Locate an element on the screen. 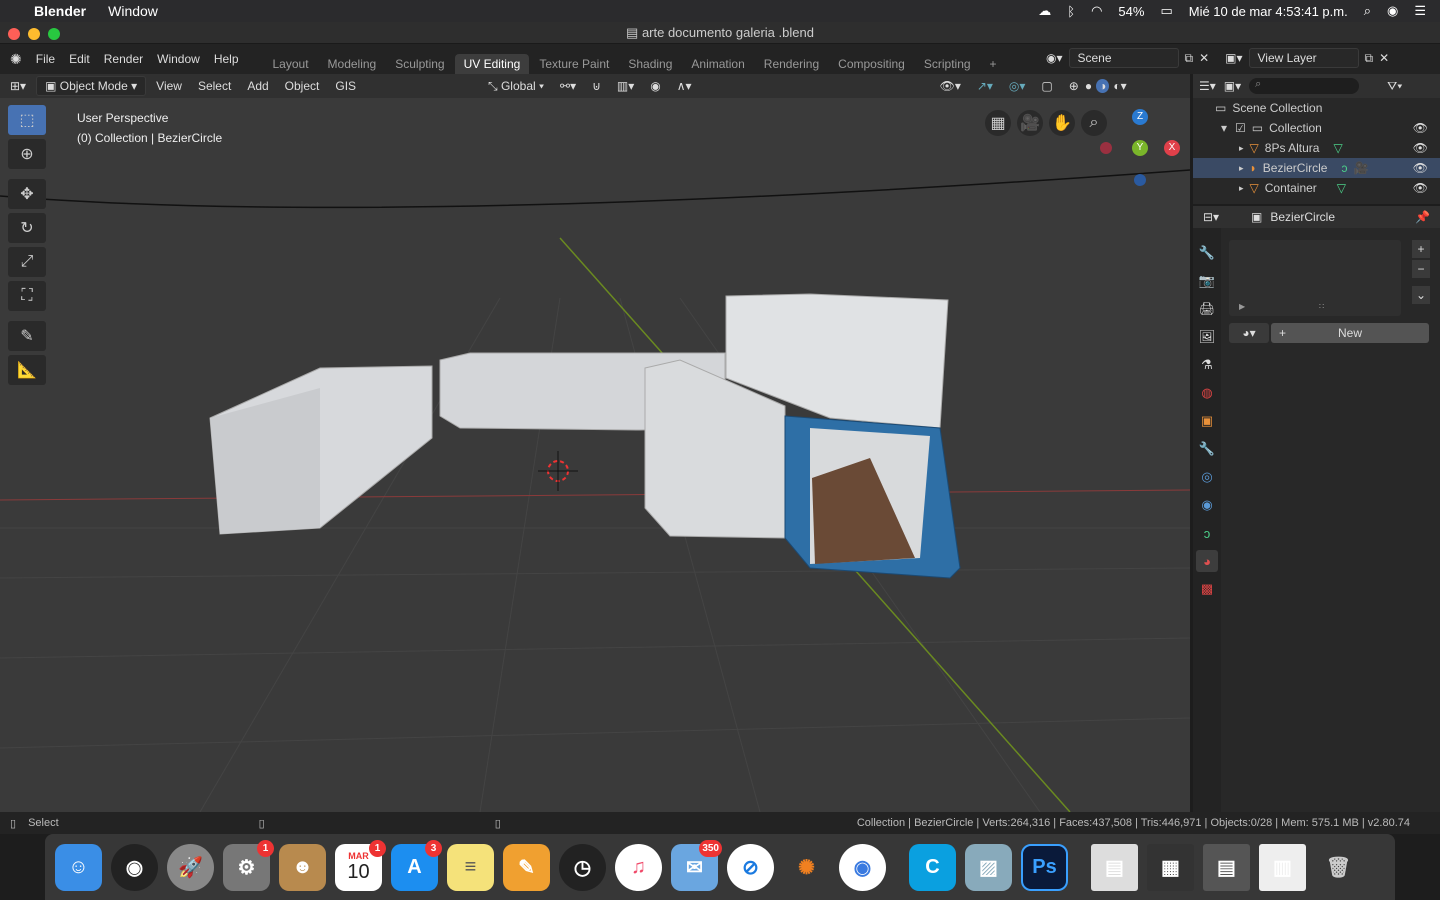 The image size is (1440, 900). outliner-search-input: ⌕ is located at coordinates (1304, 86).